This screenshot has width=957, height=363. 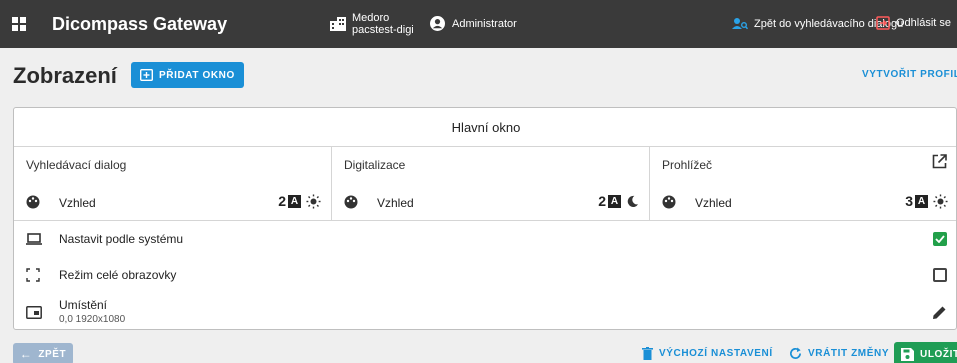 What do you see at coordinates (52, 354) in the screenshot?
I see `back-button-label: ZPĚT` at bounding box center [52, 354].